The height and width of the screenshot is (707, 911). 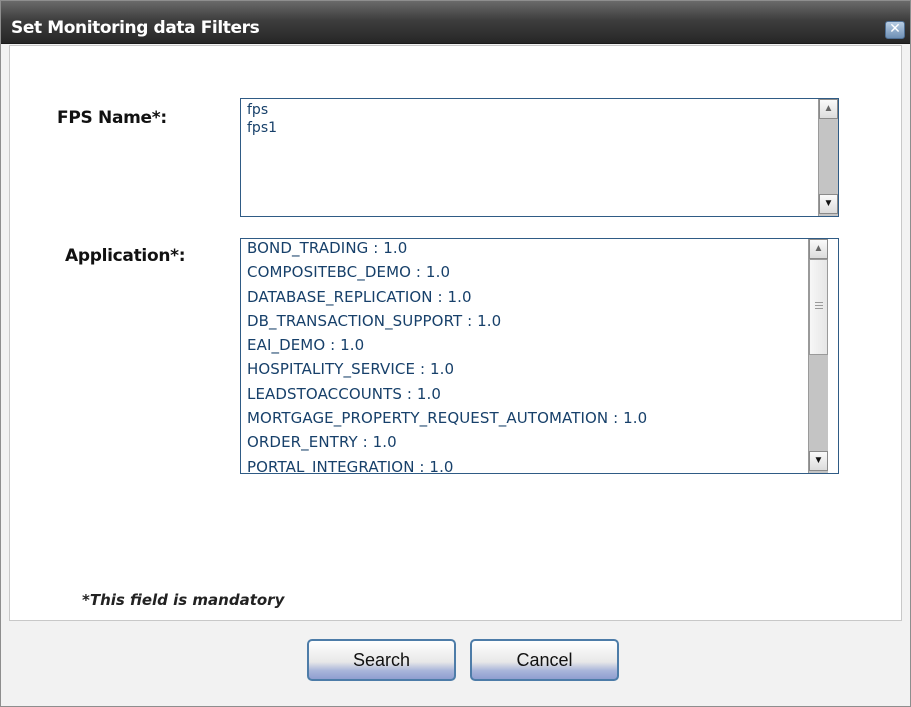 What do you see at coordinates (818, 307) in the screenshot?
I see `scroll-thumb` at bounding box center [818, 307].